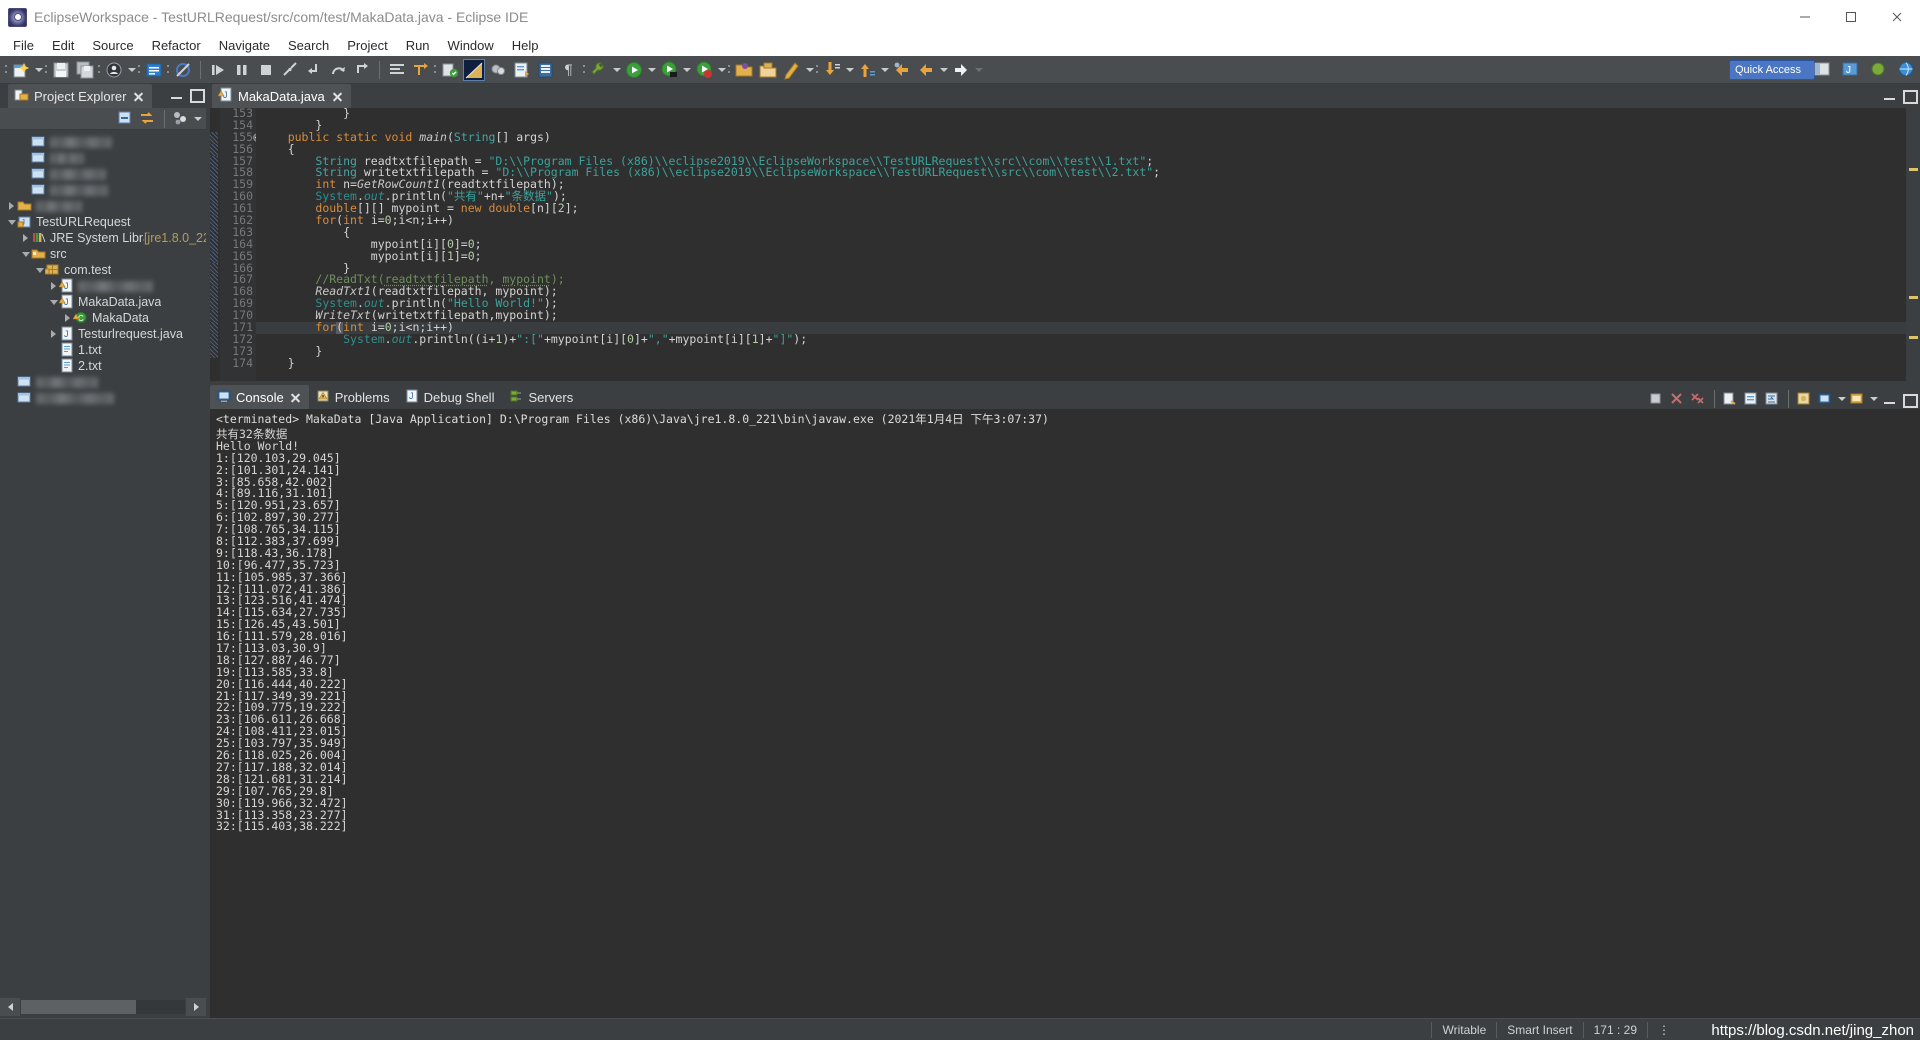 The width and height of the screenshot is (1920, 1040). What do you see at coordinates (1088, 232) in the screenshot?
I see `code-line: {` at bounding box center [1088, 232].